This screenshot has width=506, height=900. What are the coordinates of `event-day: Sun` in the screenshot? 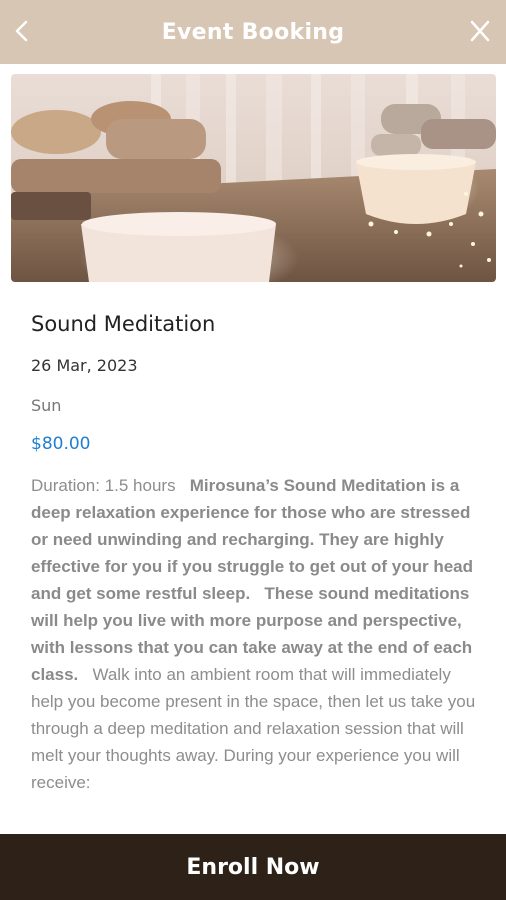 It's located at (46, 405).